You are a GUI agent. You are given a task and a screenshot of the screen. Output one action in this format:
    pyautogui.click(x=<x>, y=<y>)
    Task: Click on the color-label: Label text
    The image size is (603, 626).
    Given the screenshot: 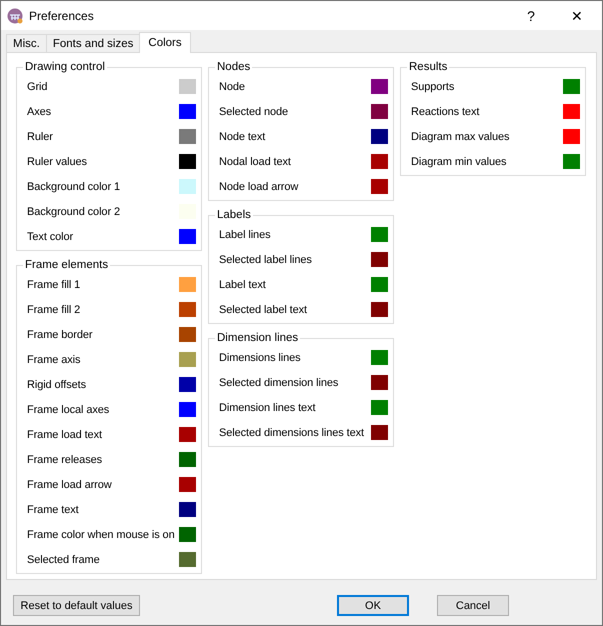 What is the action you would take?
    pyautogui.click(x=242, y=284)
    